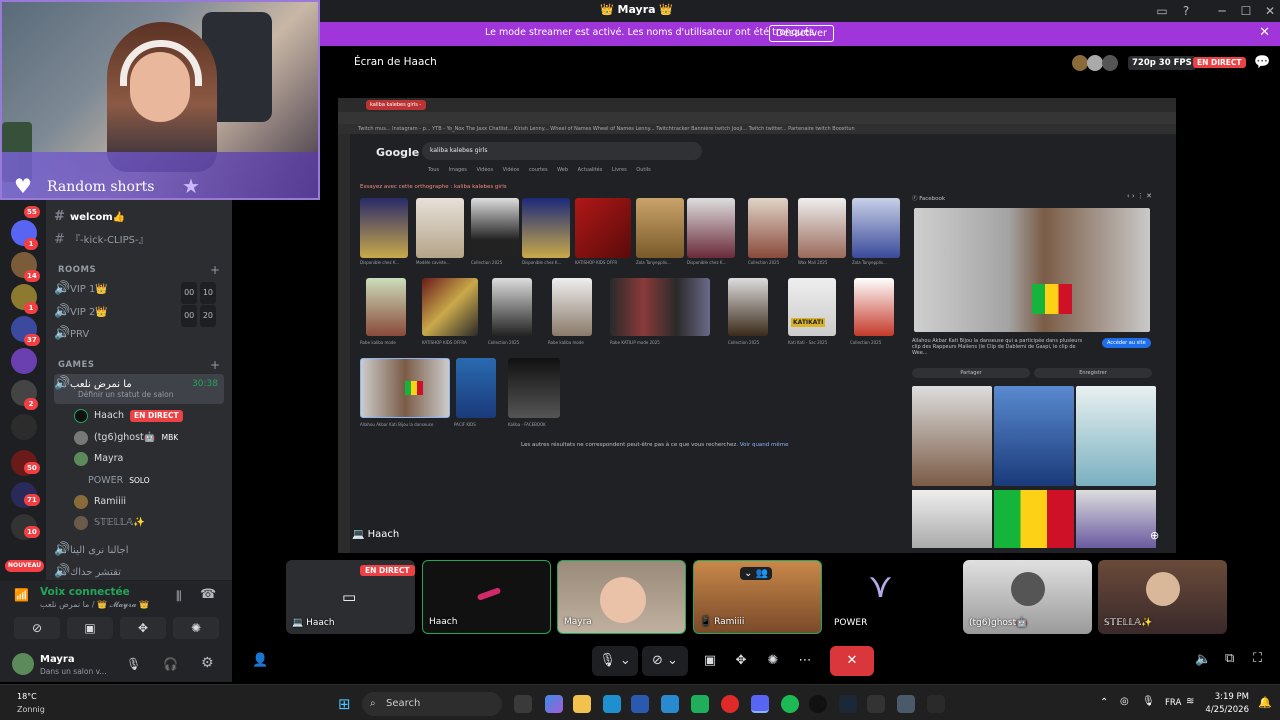 The width and height of the screenshot is (1280, 720). What do you see at coordinates (27, 696) in the screenshot?
I see `weather-temperature: 18°C` at bounding box center [27, 696].